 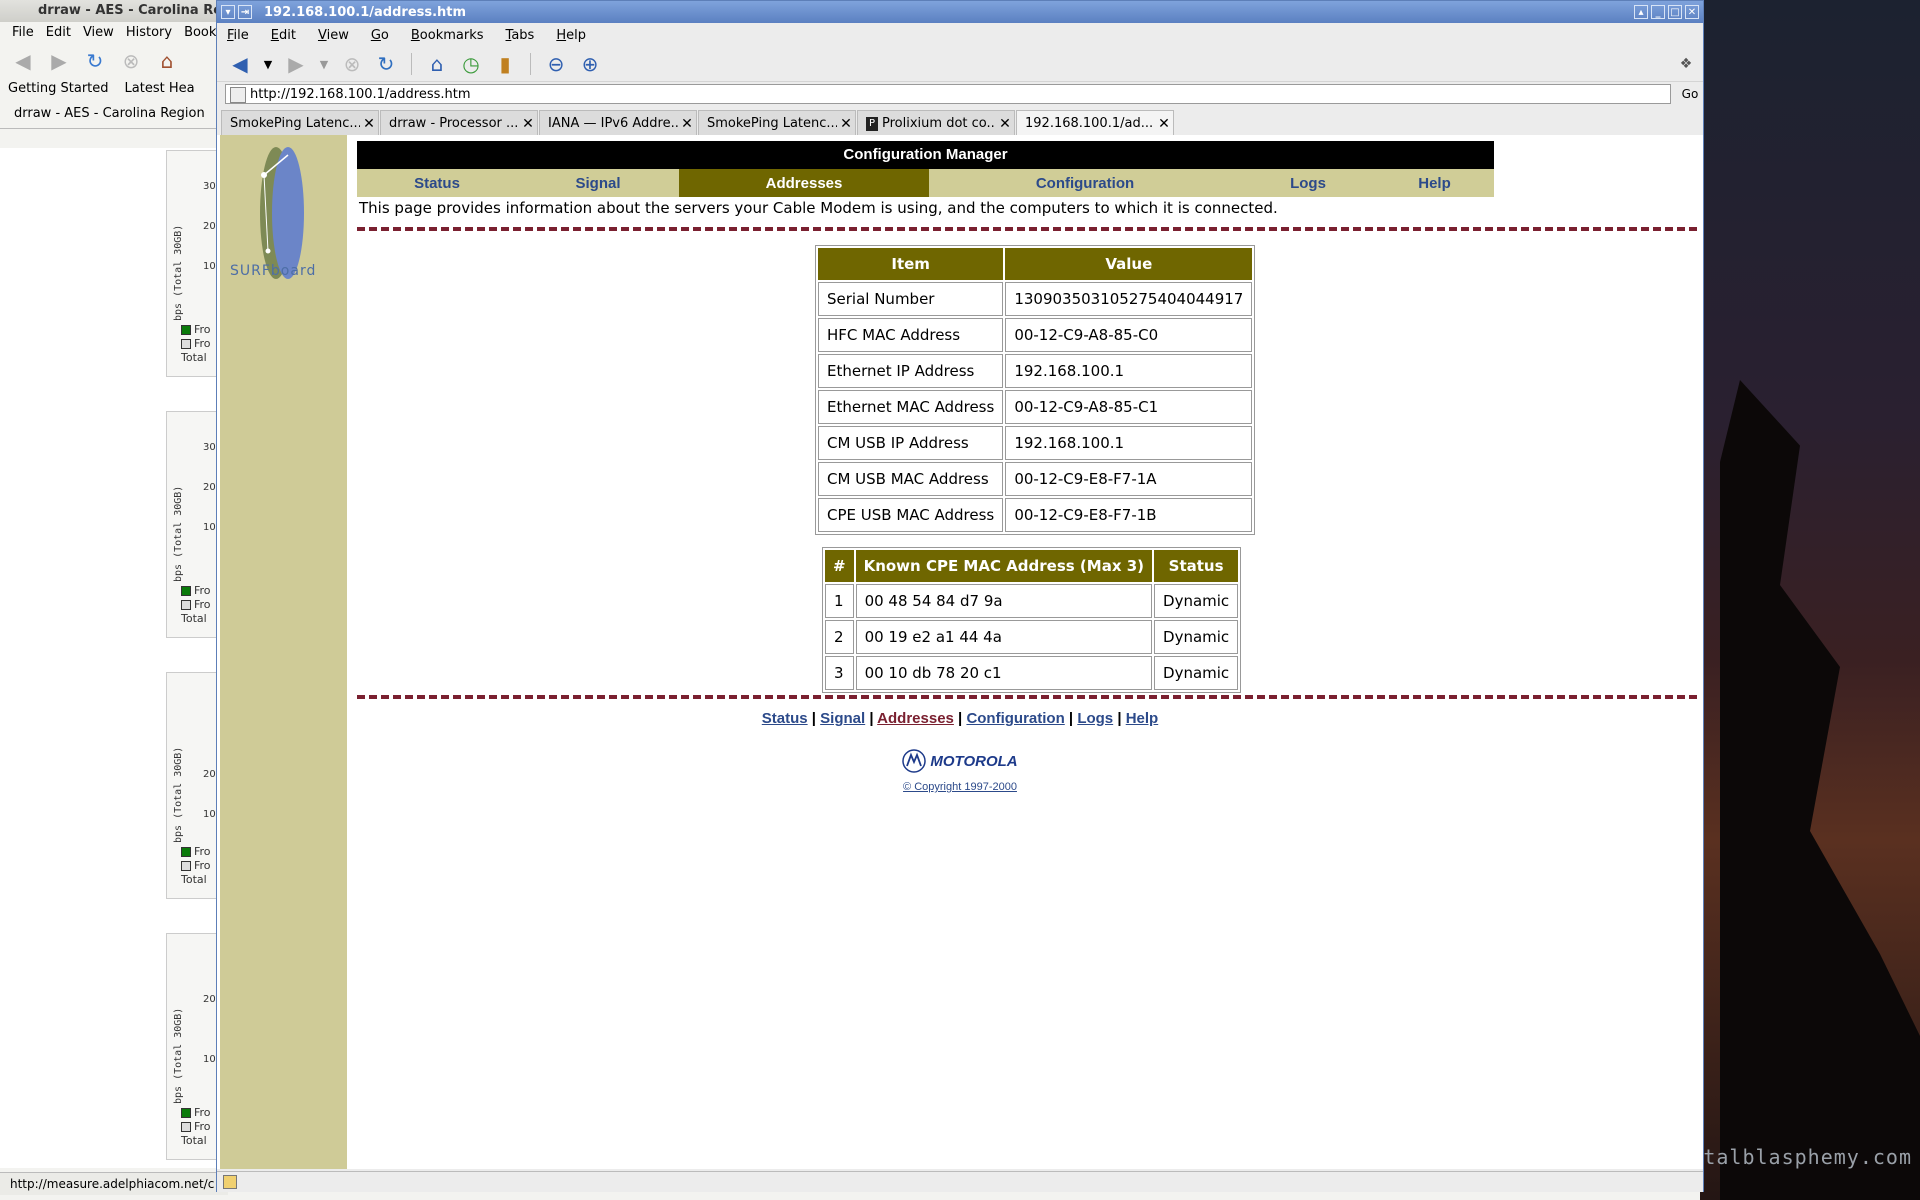 I want to click on footer-link-signal: Signal, so click(x=842, y=718).